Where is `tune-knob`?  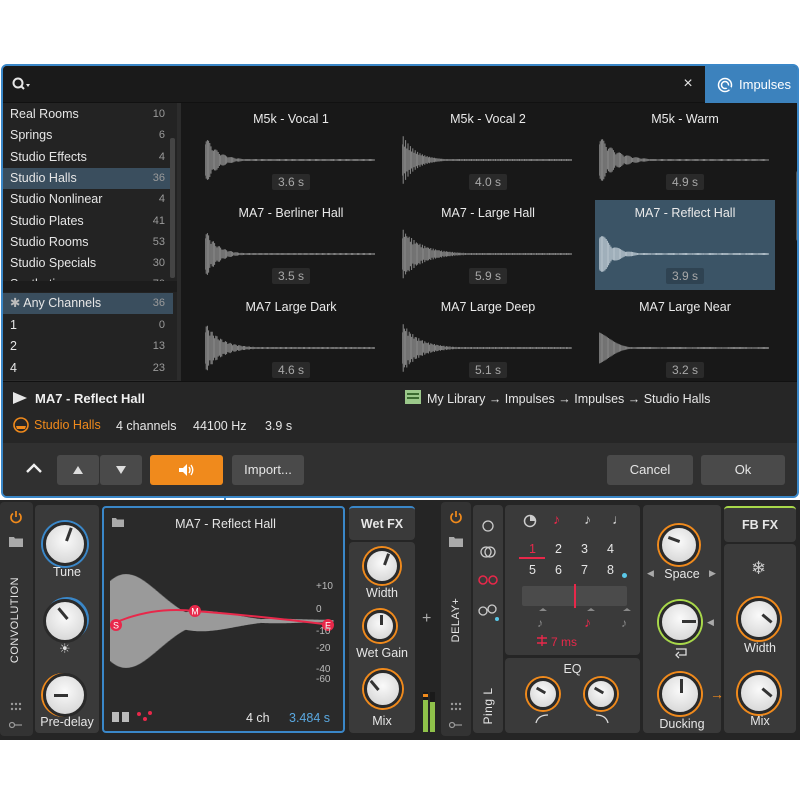 tune-knob is located at coordinates (65, 544).